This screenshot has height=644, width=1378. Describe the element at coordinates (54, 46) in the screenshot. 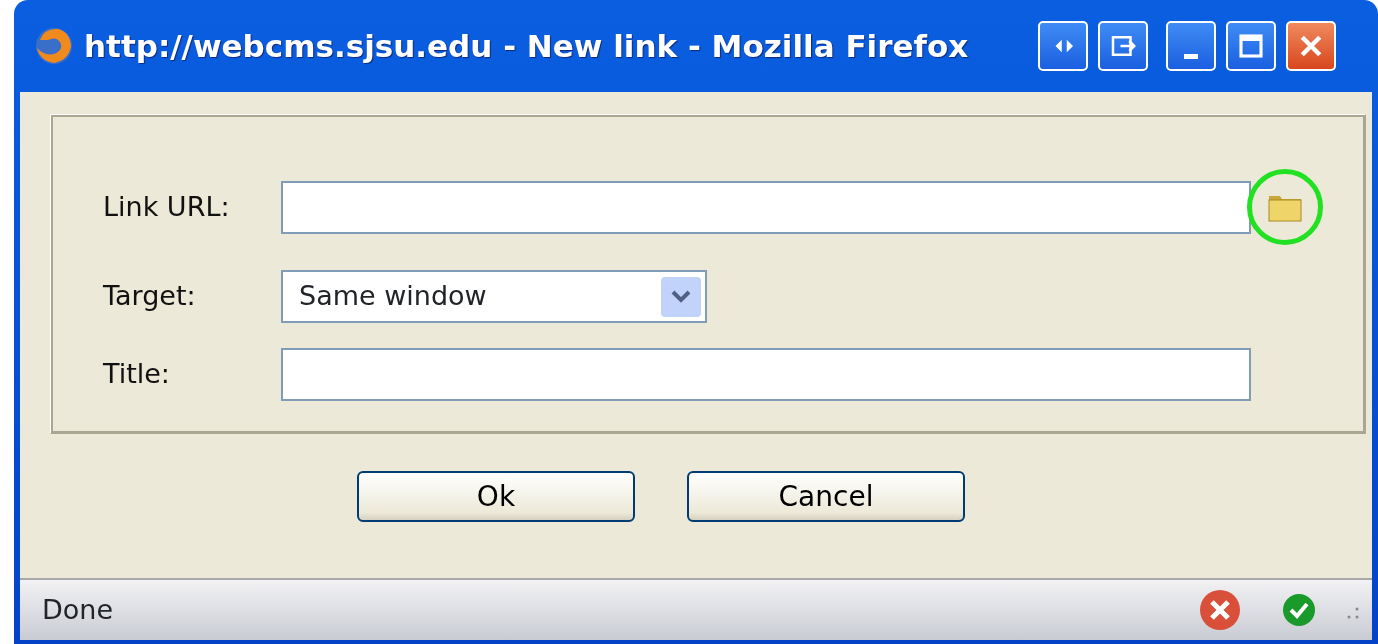

I see `browser-logo-icon` at that location.